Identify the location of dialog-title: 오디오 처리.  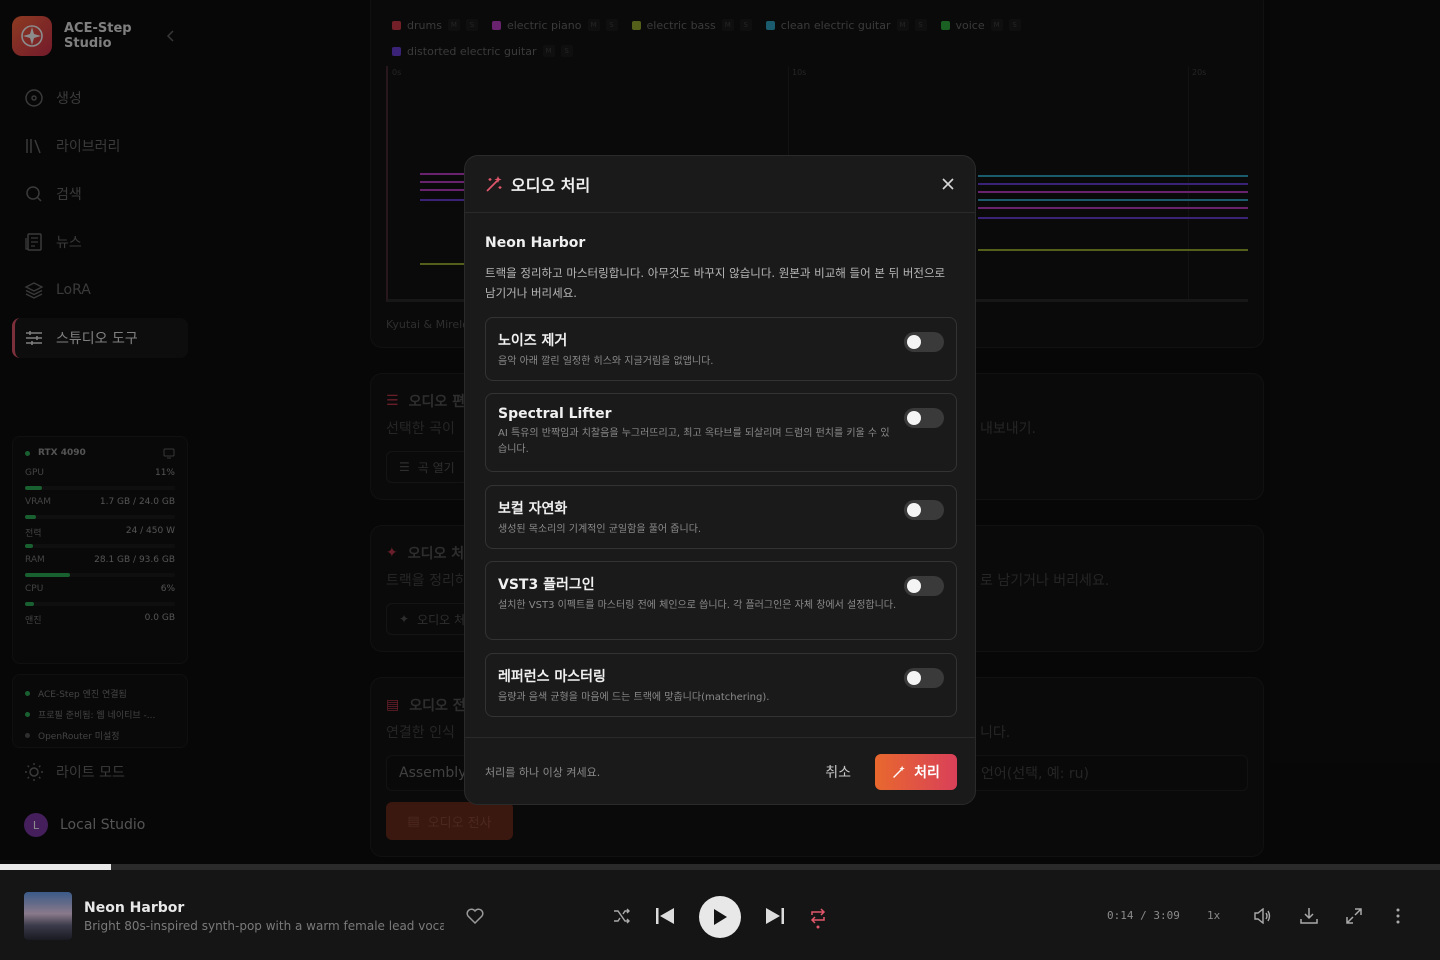
(551, 185).